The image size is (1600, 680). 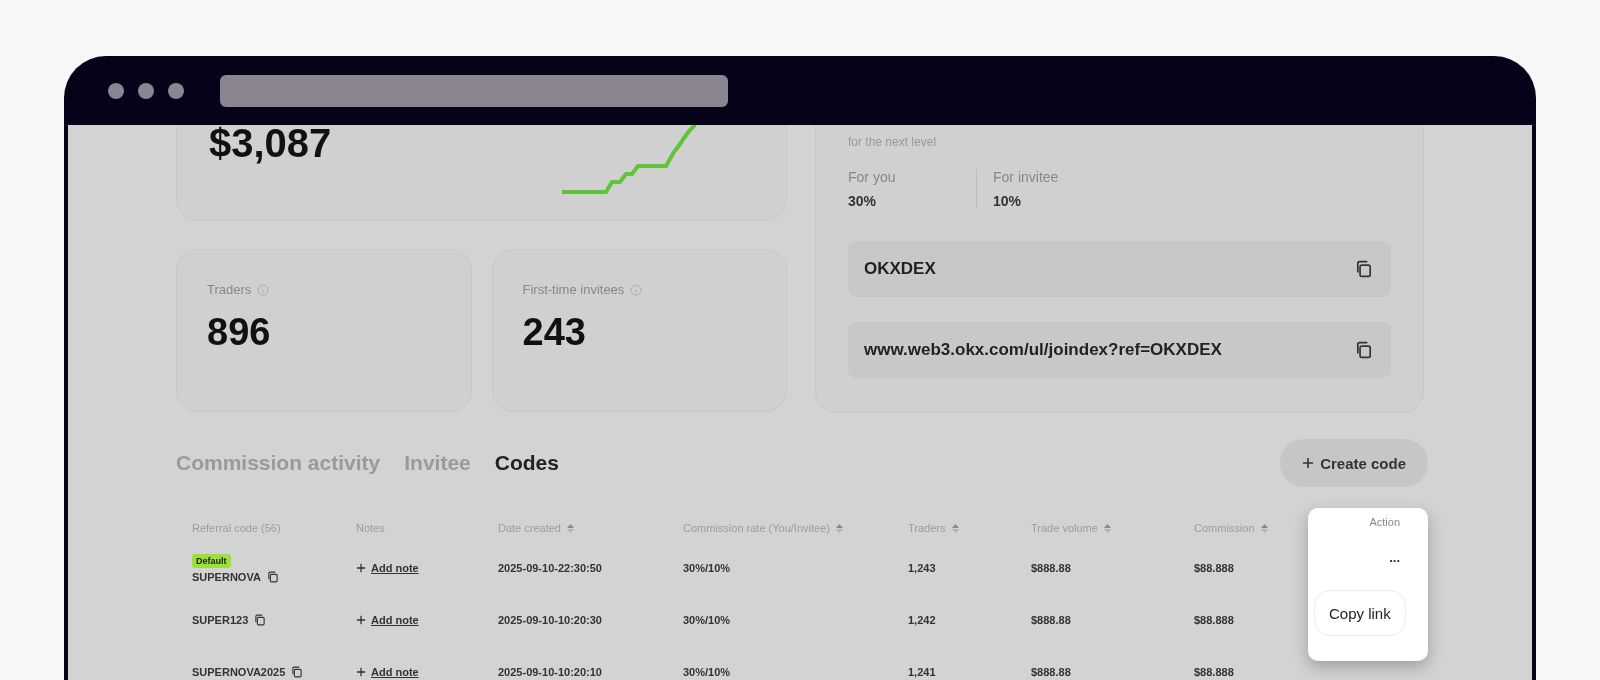 I want to click on referral-field: www.web3.okx.com/ul/joindex?ref=OKXDEX, so click(x=1119, y=350).